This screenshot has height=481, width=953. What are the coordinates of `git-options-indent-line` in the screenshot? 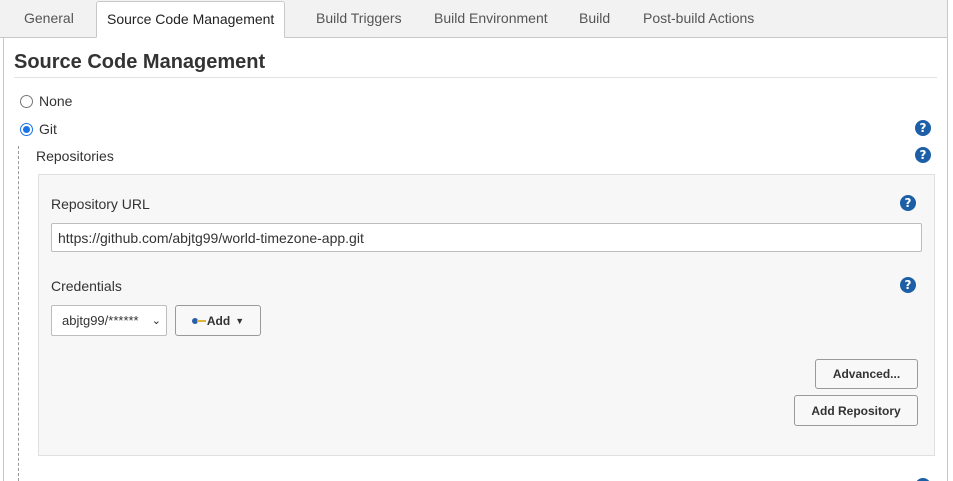 It's located at (18, 313).